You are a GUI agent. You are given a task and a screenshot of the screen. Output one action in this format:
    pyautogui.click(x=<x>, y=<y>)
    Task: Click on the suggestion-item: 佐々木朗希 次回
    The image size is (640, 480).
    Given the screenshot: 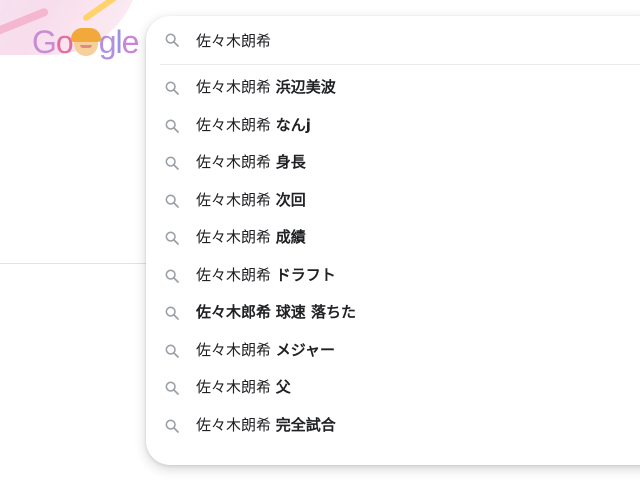 What is the action you would take?
    pyautogui.click(x=393, y=201)
    